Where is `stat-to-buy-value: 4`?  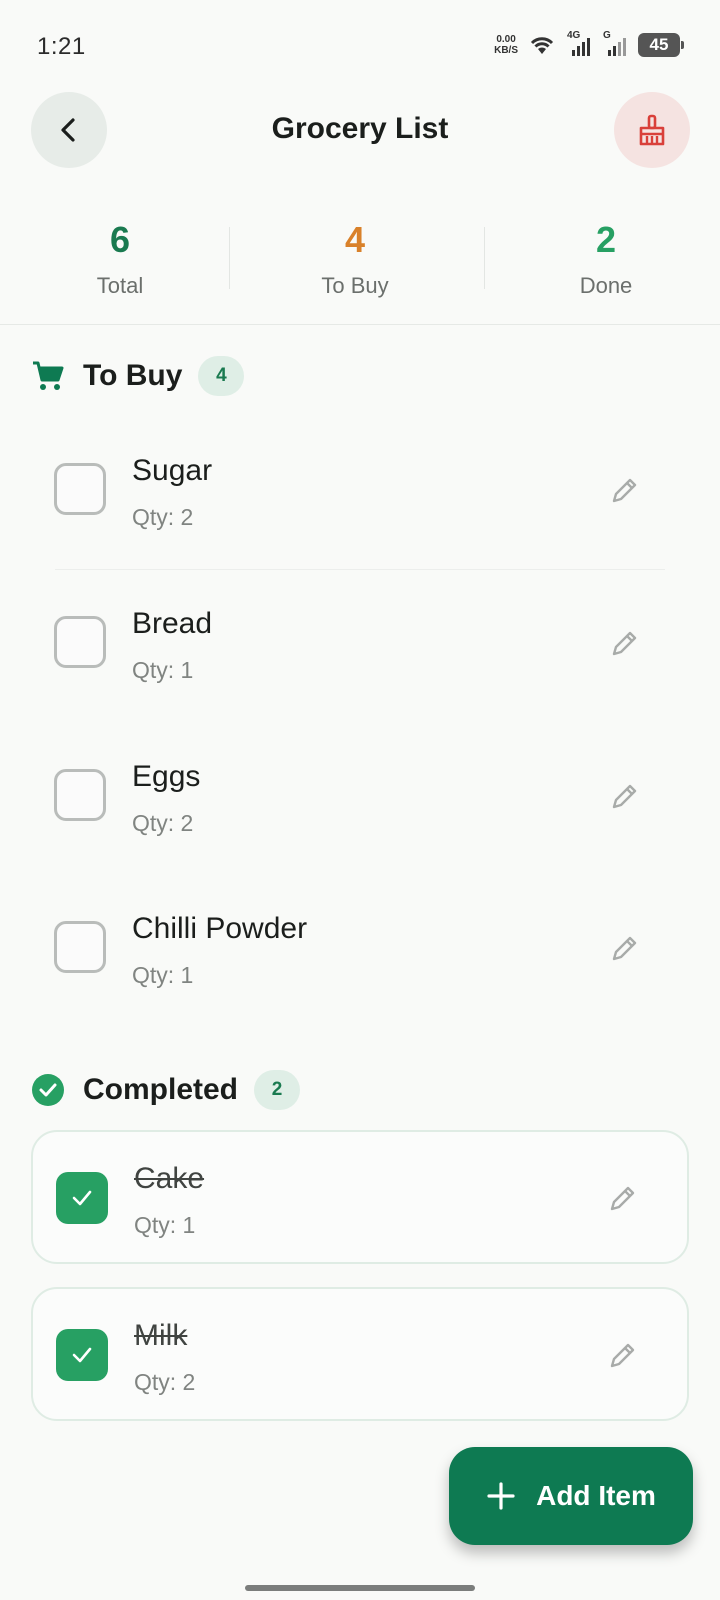 stat-to-buy-value: 4 is located at coordinates (355, 239).